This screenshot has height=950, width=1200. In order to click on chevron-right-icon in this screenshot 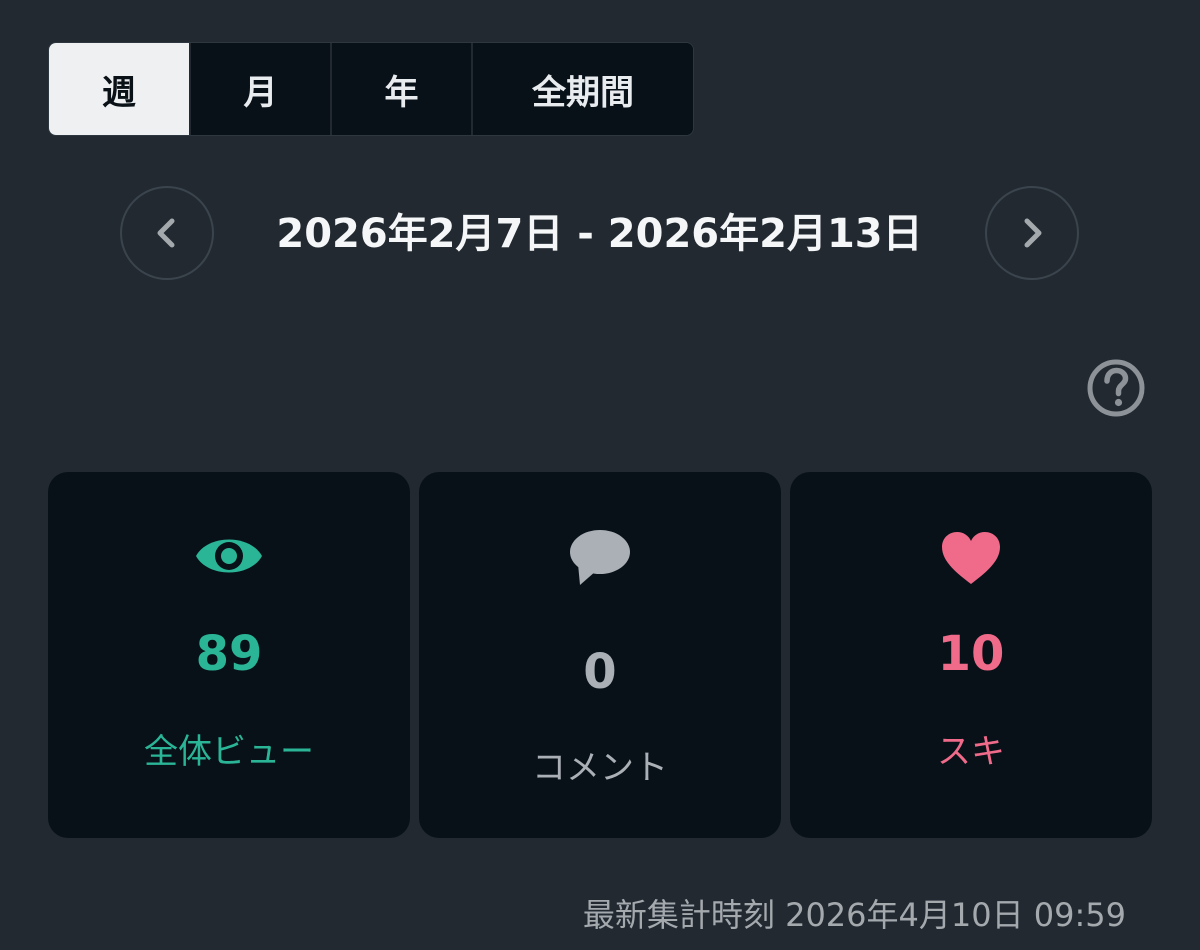, I will do `click(1033, 233)`.